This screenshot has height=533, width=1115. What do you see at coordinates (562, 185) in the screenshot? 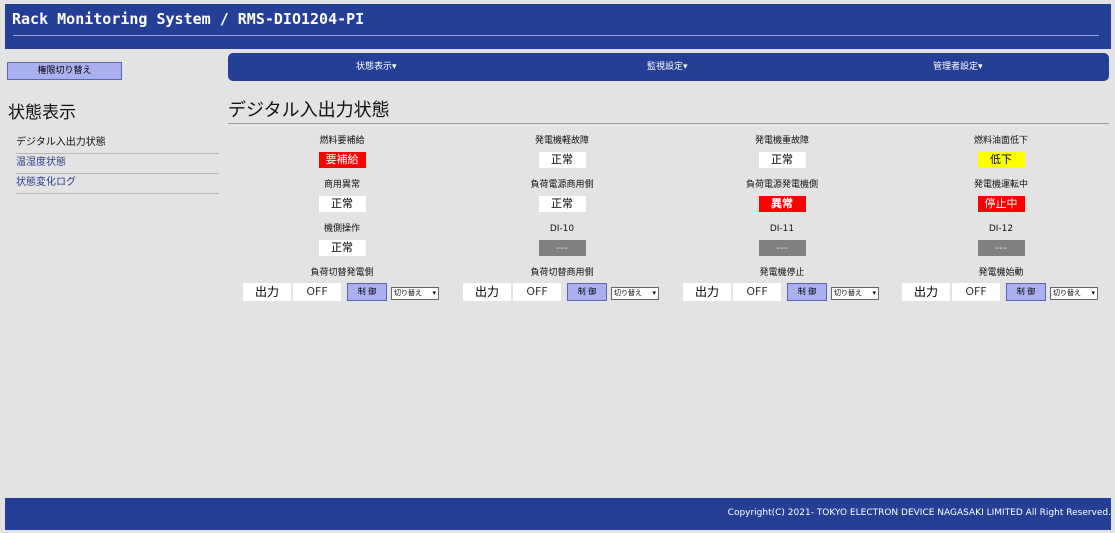
I see `di-label: 負荷電源商用側` at bounding box center [562, 185].